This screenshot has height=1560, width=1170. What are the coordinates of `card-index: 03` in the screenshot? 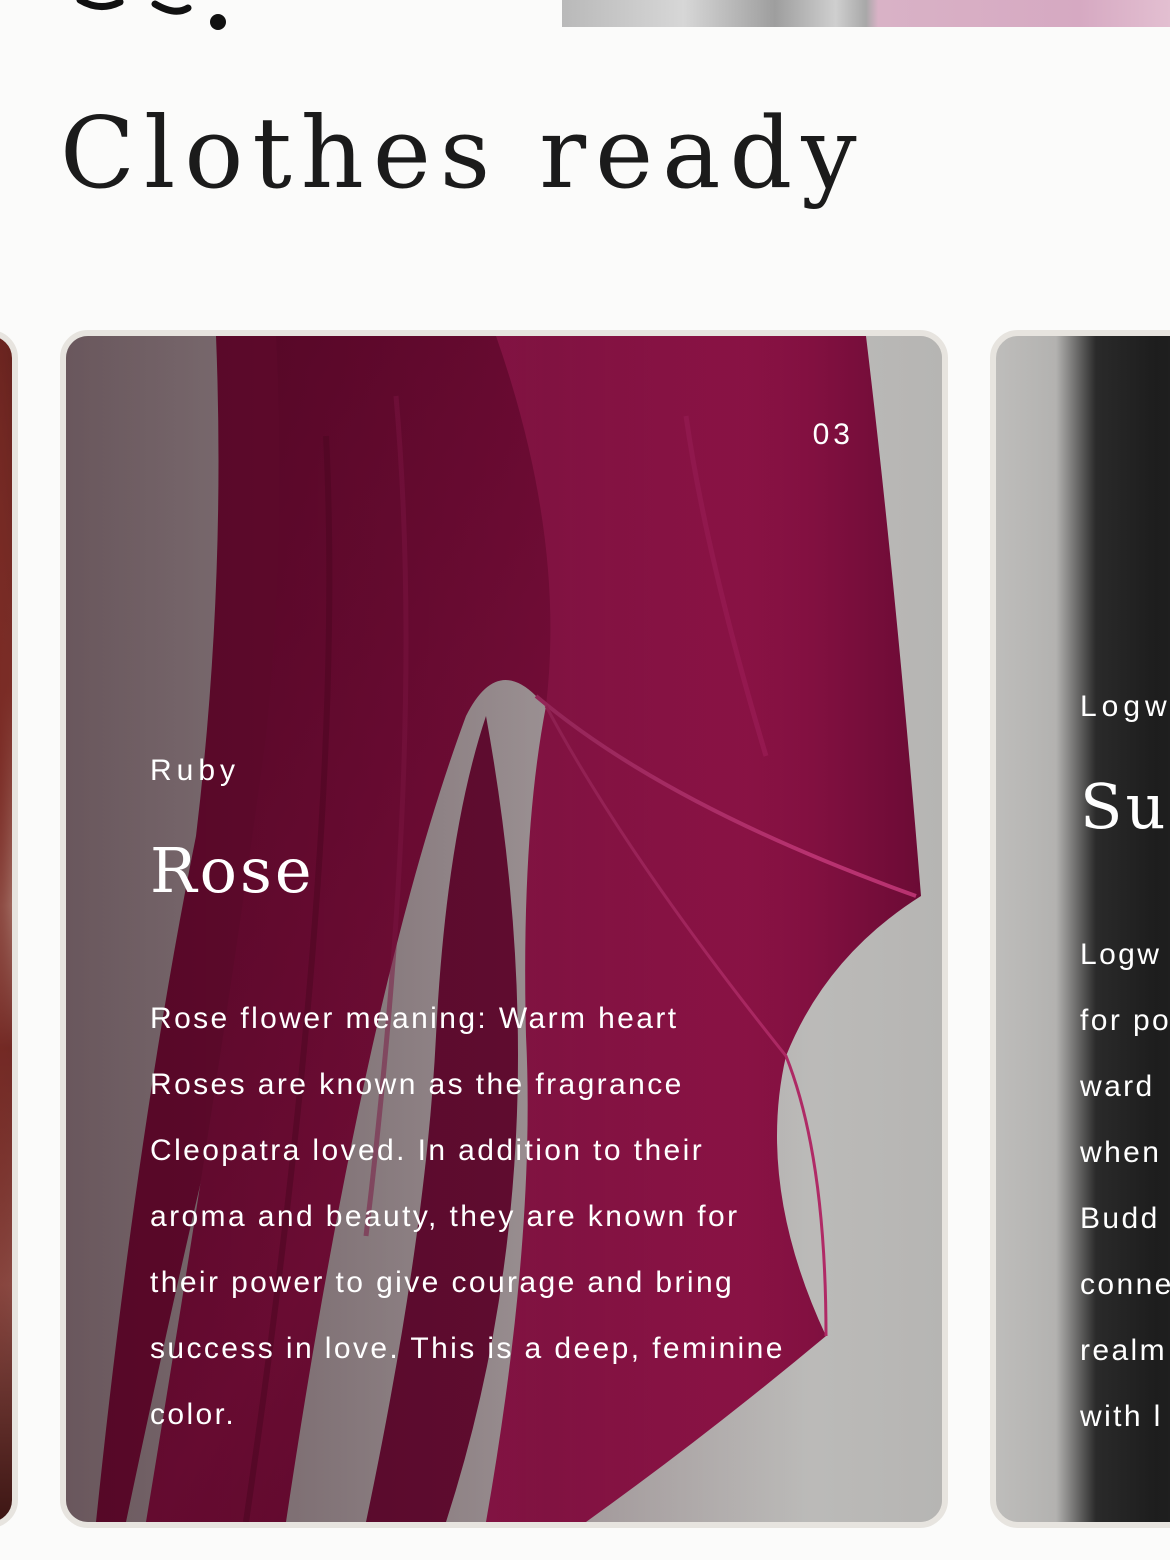 It's located at (833, 434).